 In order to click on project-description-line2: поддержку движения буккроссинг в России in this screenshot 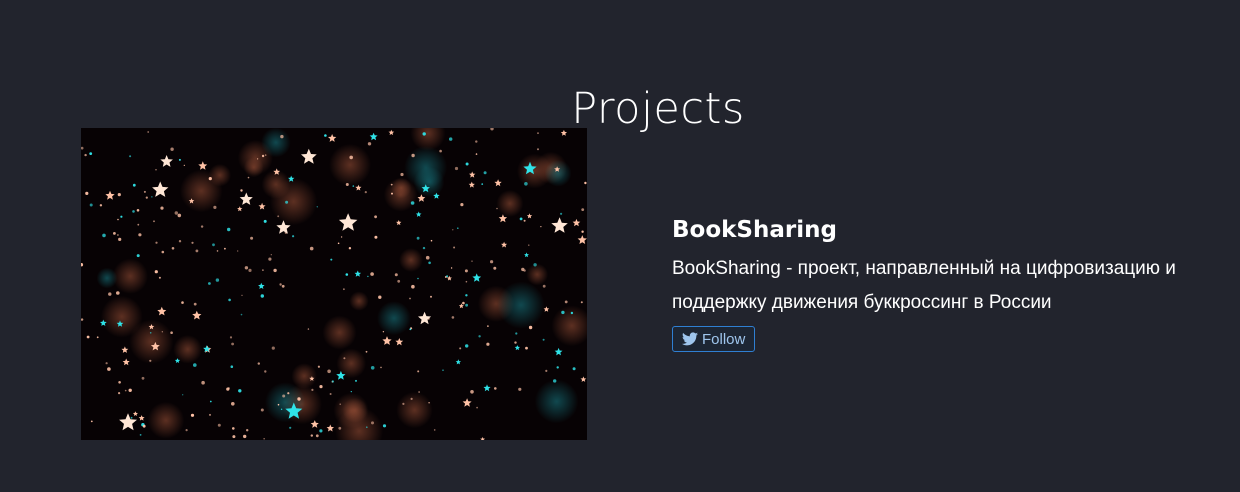, I will do `click(862, 302)`.